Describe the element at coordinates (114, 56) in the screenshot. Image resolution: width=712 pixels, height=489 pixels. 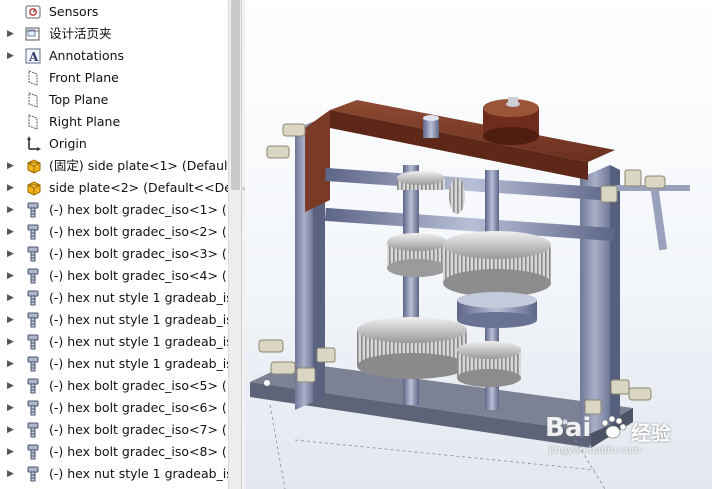
I see `tree-item: ▶ A Annotations` at that location.